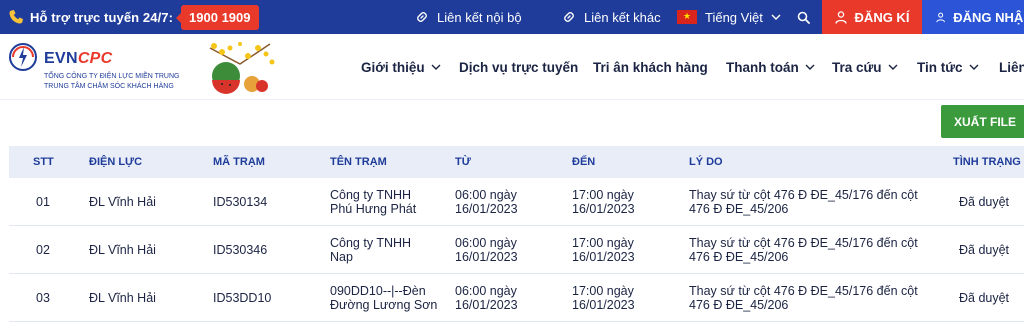 The image size is (1024, 332). I want to click on nav-item-label: Tin tức, so click(940, 67).